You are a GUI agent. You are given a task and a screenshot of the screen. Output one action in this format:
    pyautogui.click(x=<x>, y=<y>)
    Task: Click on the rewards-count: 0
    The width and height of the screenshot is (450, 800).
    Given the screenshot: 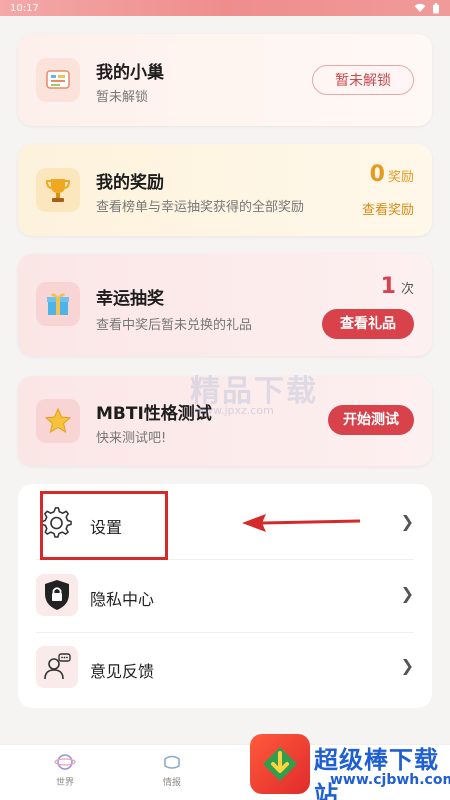 What is the action you would take?
    pyautogui.click(x=377, y=174)
    